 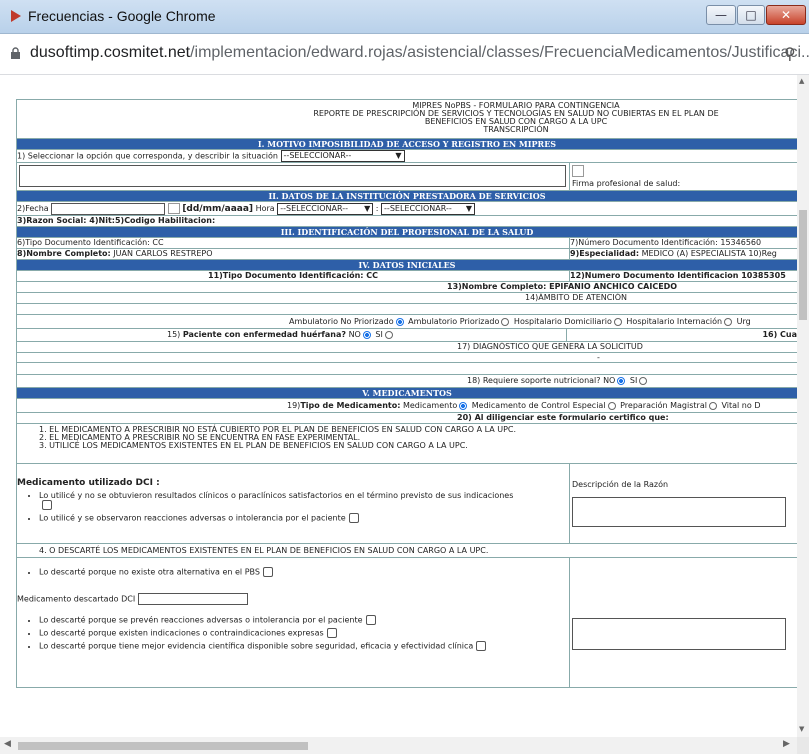 I want to click on q19-label: Tipo de Medicamento:, so click(x=350, y=405).